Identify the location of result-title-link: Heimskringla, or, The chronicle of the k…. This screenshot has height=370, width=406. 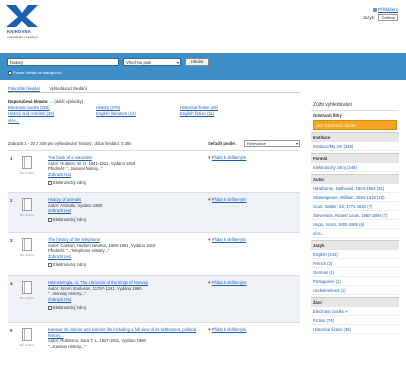
(98, 282).